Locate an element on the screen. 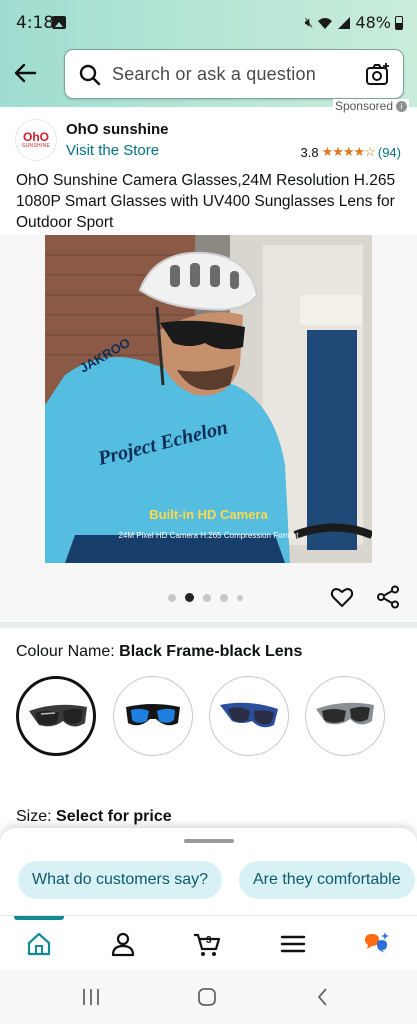 The image size is (417, 1024). carousel-indicator is located at coordinates (205, 597).